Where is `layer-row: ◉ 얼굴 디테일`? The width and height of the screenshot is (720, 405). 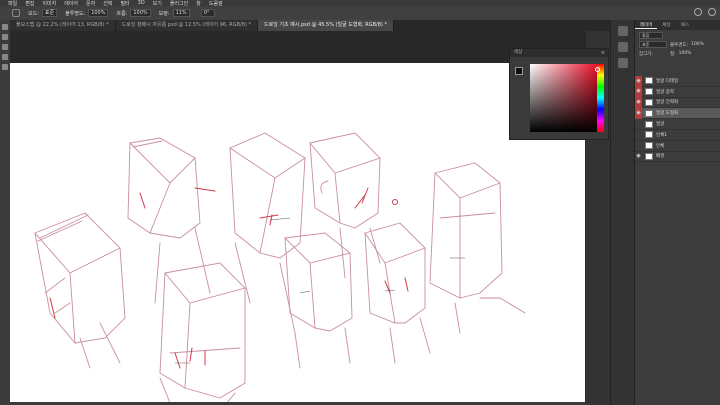
layer-row: ◉ 얼굴 디테일 is located at coordinates (677, 81).